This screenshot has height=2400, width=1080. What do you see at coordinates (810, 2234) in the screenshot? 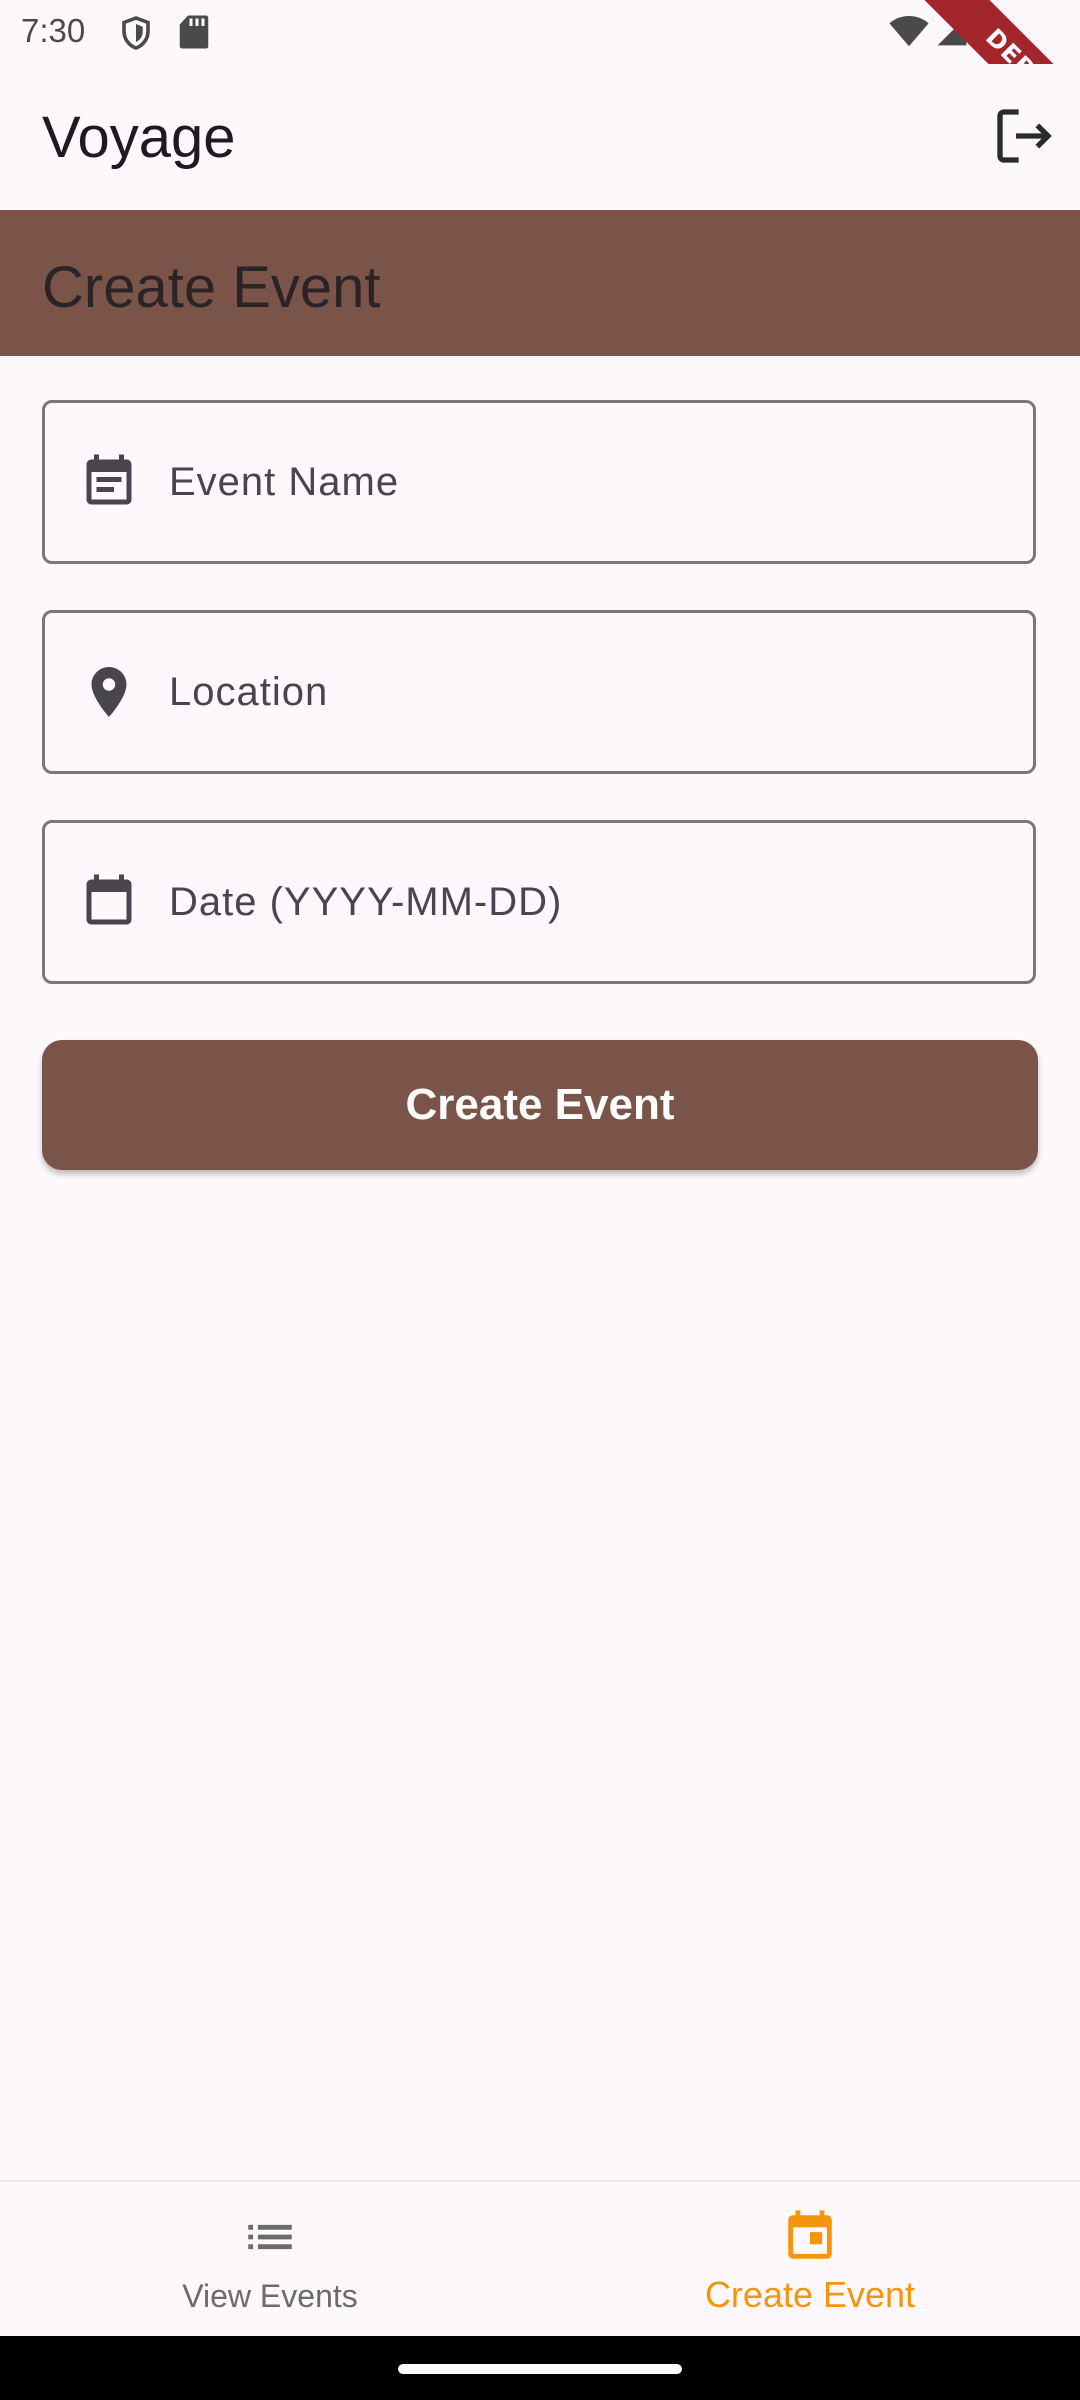
I see `calendar-today-icon` at bounding box center [810, 2234].